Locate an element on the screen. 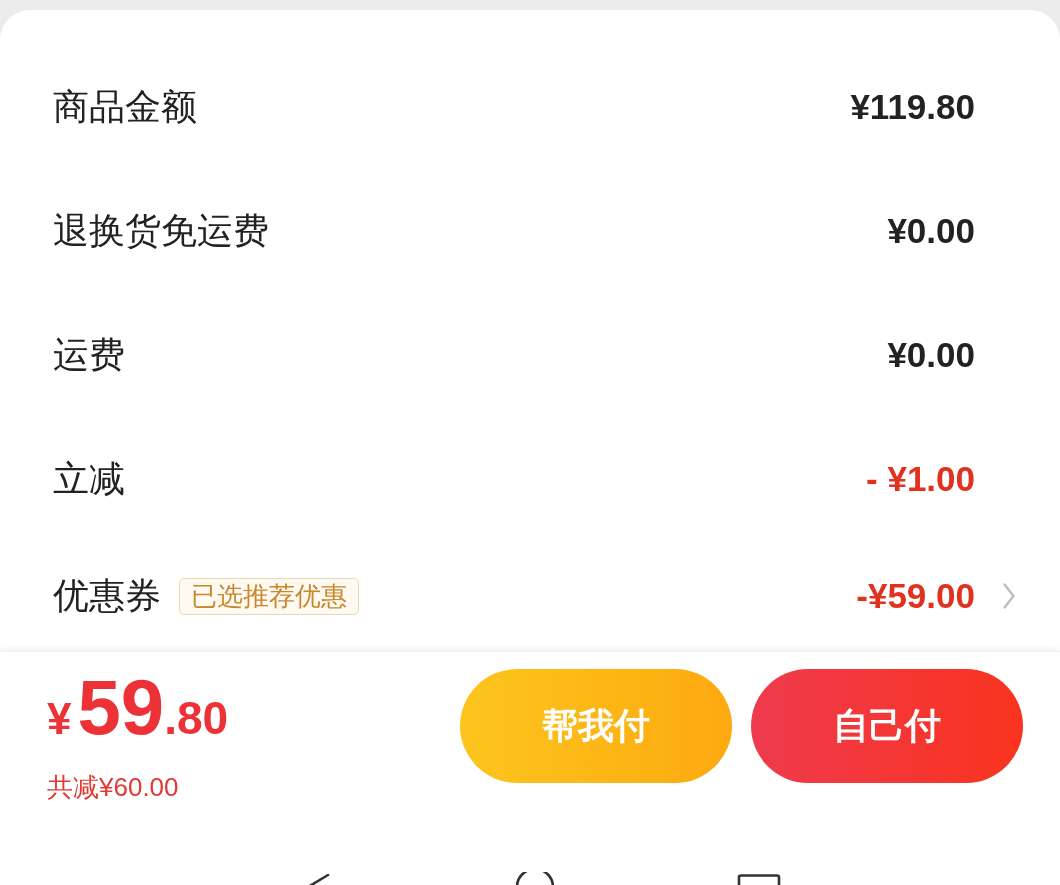 Image resolution: width=1060 pixels, height=885 pixels. row-label: 立减 is located at coordinates (89, 479).